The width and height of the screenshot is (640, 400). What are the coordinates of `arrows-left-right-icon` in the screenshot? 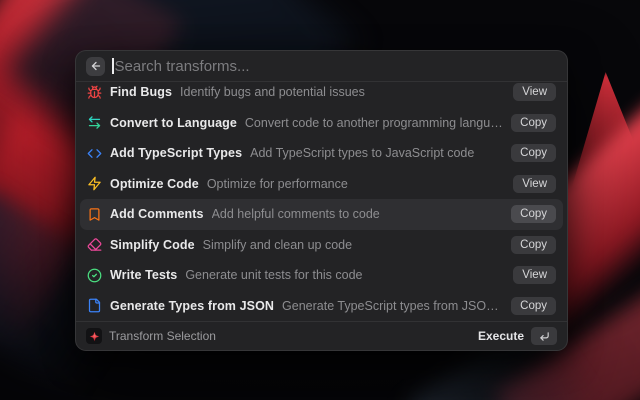 It's located at (94, 122).